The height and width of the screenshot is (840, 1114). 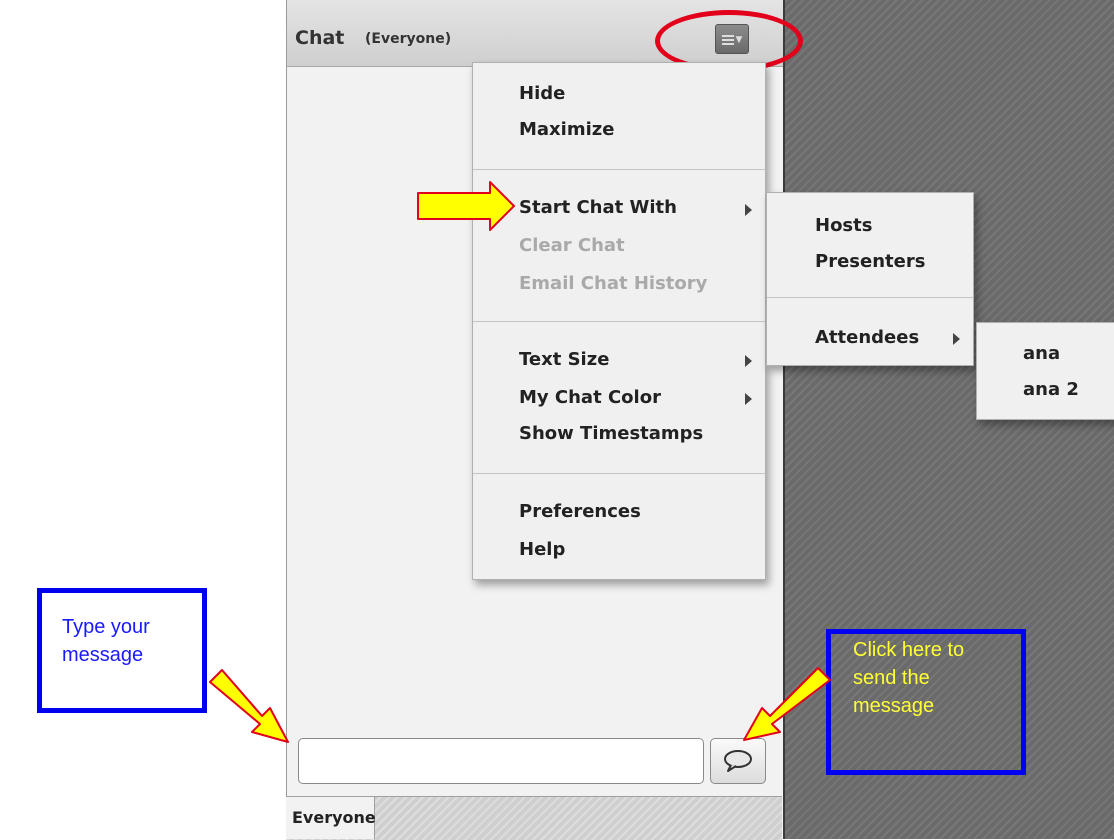 What do you see at coordinates (580, 511) in the screenshot?
I see `menu-item-preferences: Preferences` at bounding box center [580, 511].